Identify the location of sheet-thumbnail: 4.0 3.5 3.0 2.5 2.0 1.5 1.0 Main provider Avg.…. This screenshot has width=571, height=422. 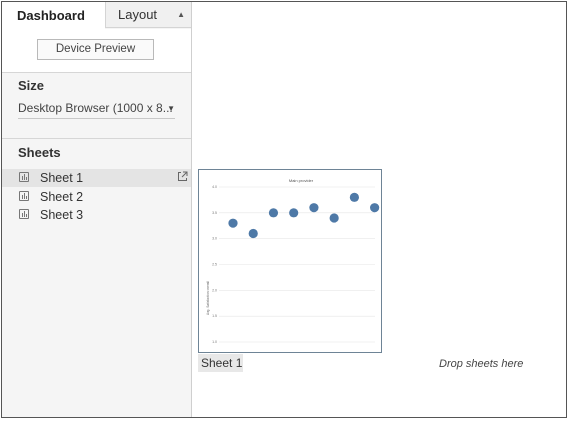
(290, 261).